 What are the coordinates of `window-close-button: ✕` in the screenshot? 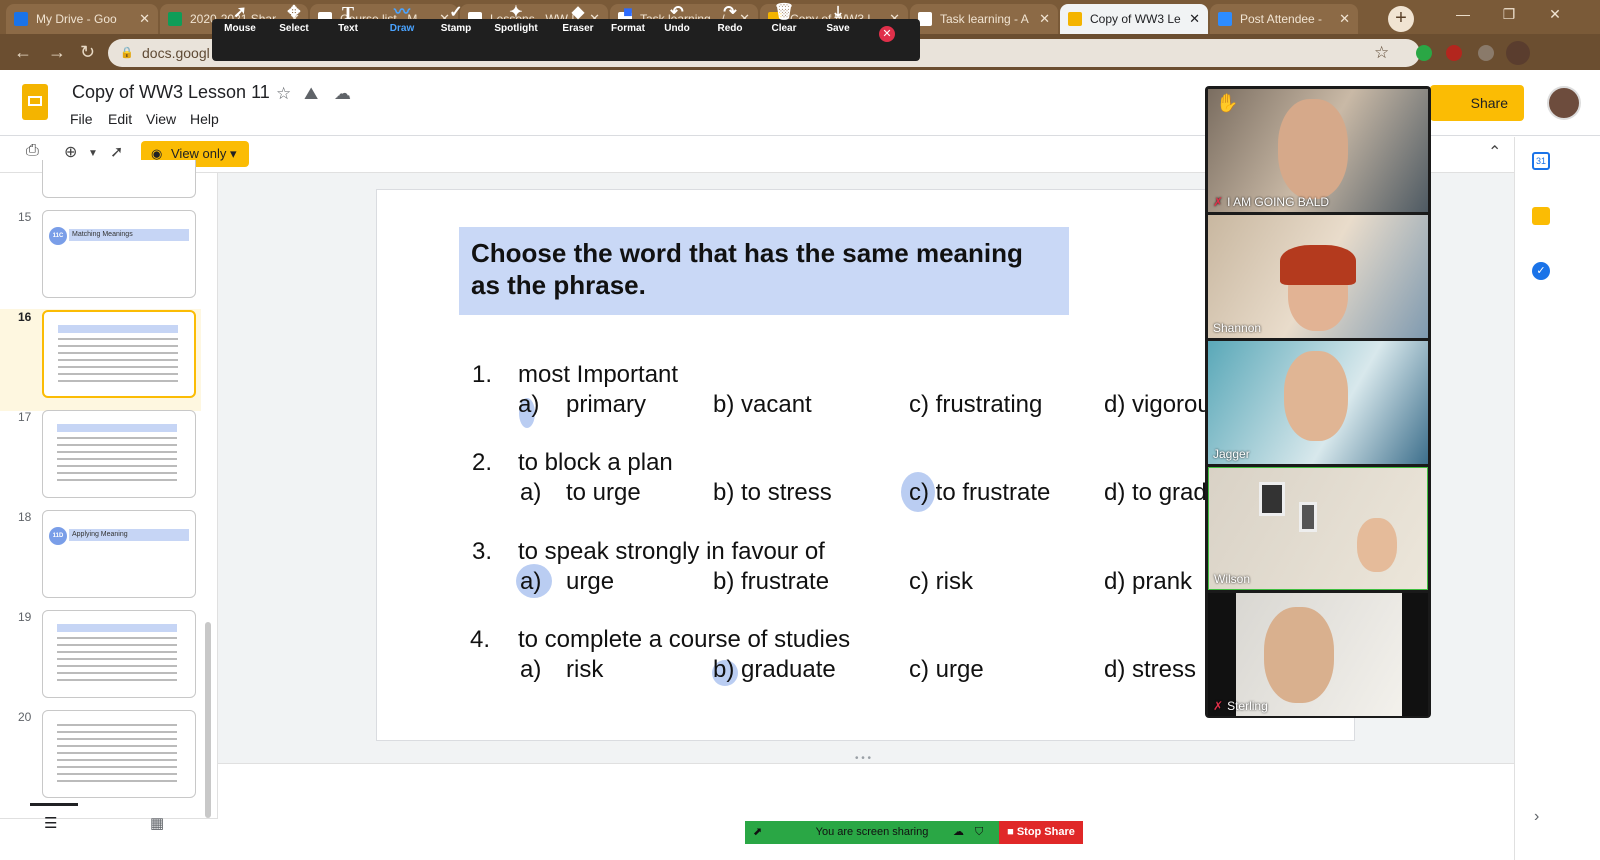 It's located at (1555, 15).